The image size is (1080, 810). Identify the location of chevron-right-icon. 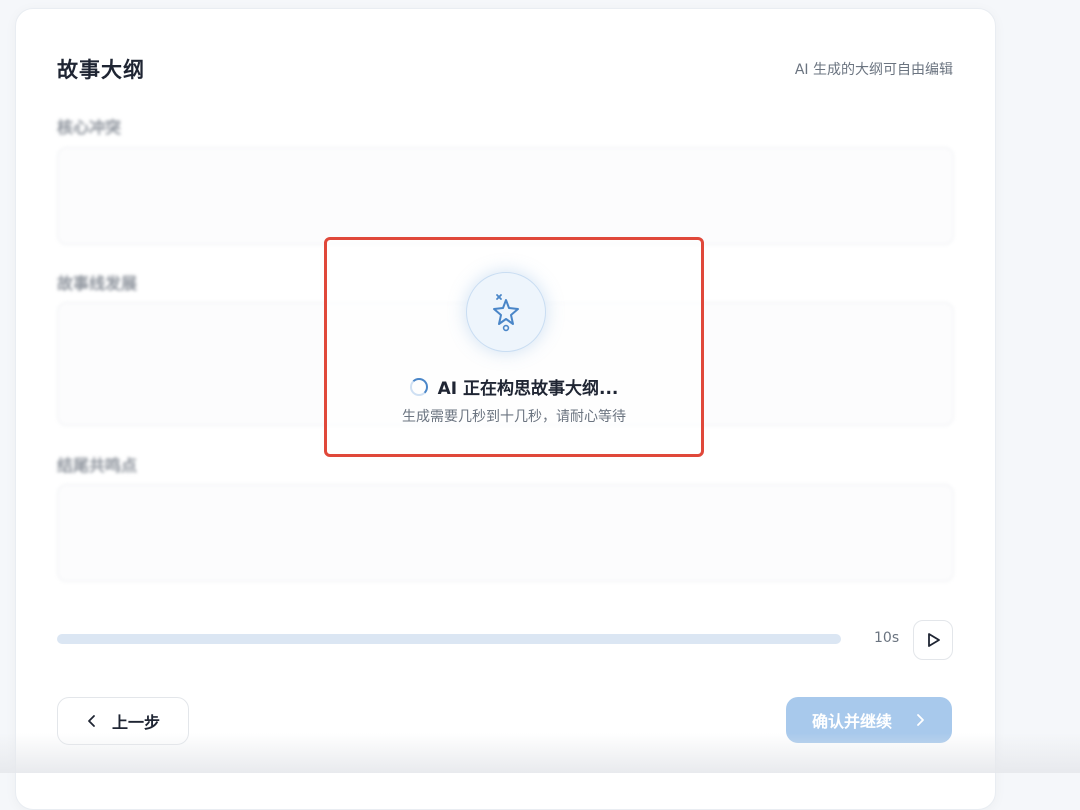
(920, 720).